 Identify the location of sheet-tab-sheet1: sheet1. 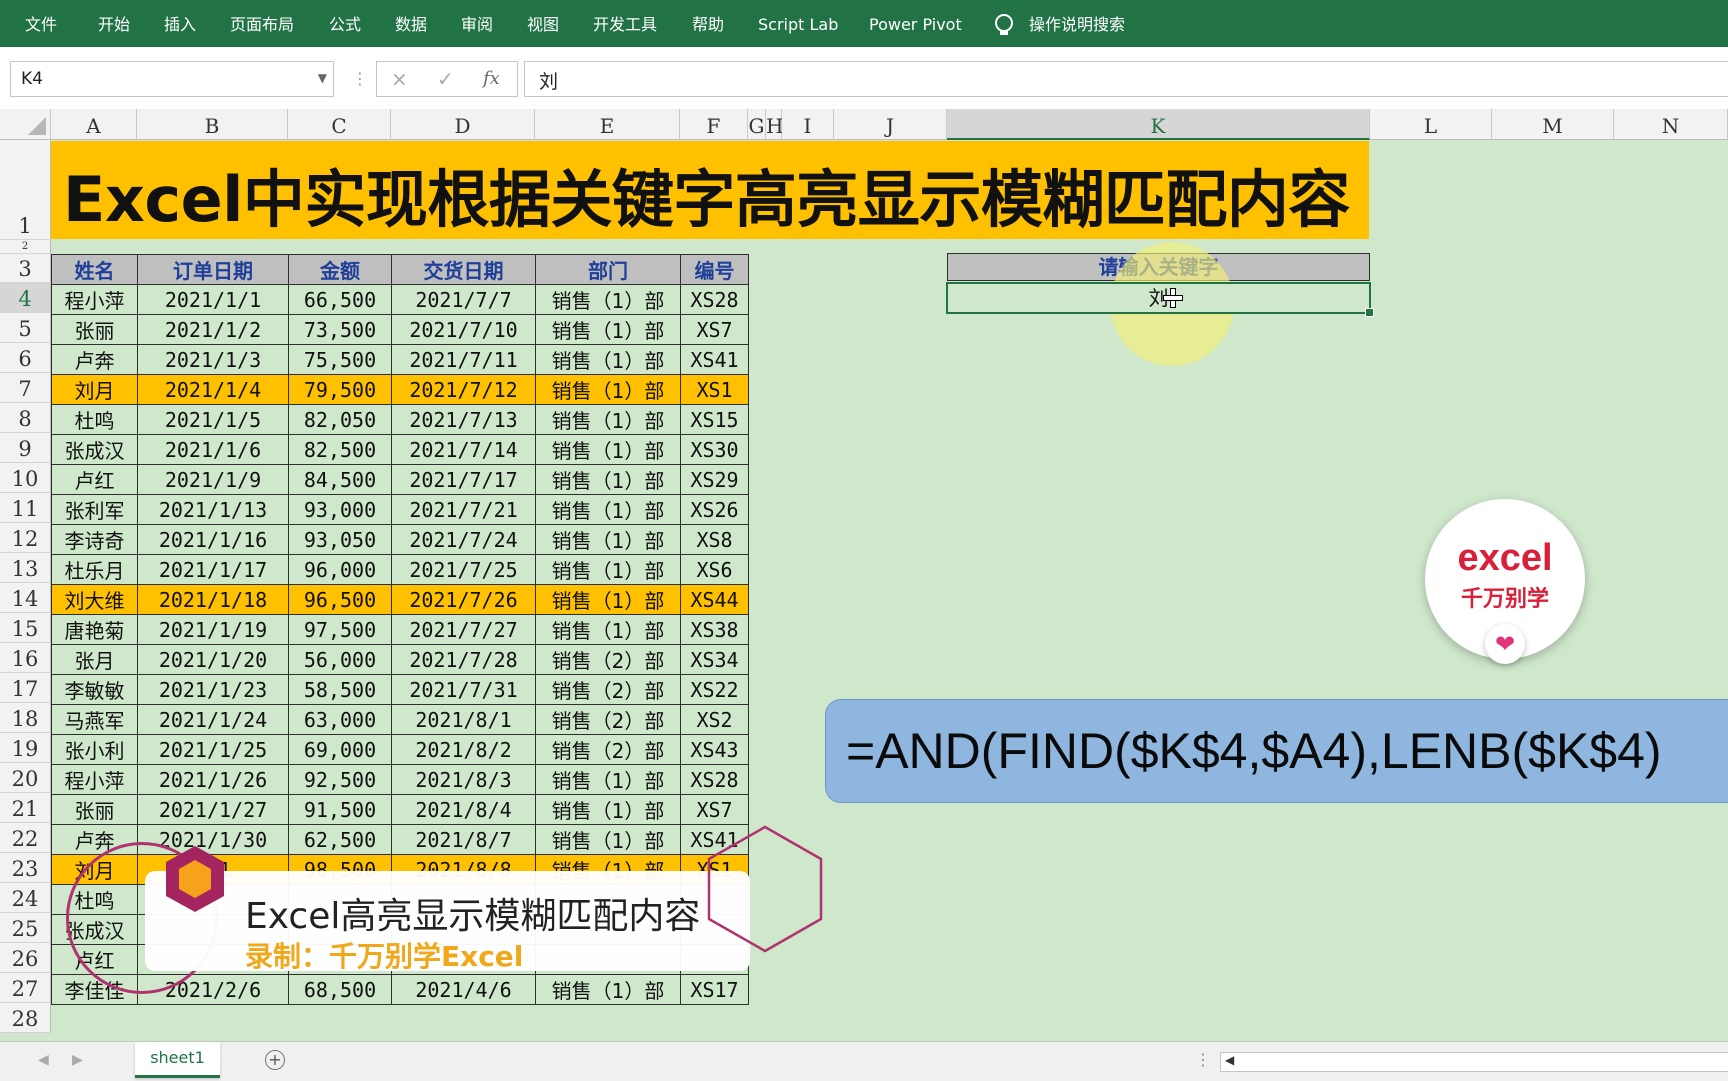
(177, 1060).